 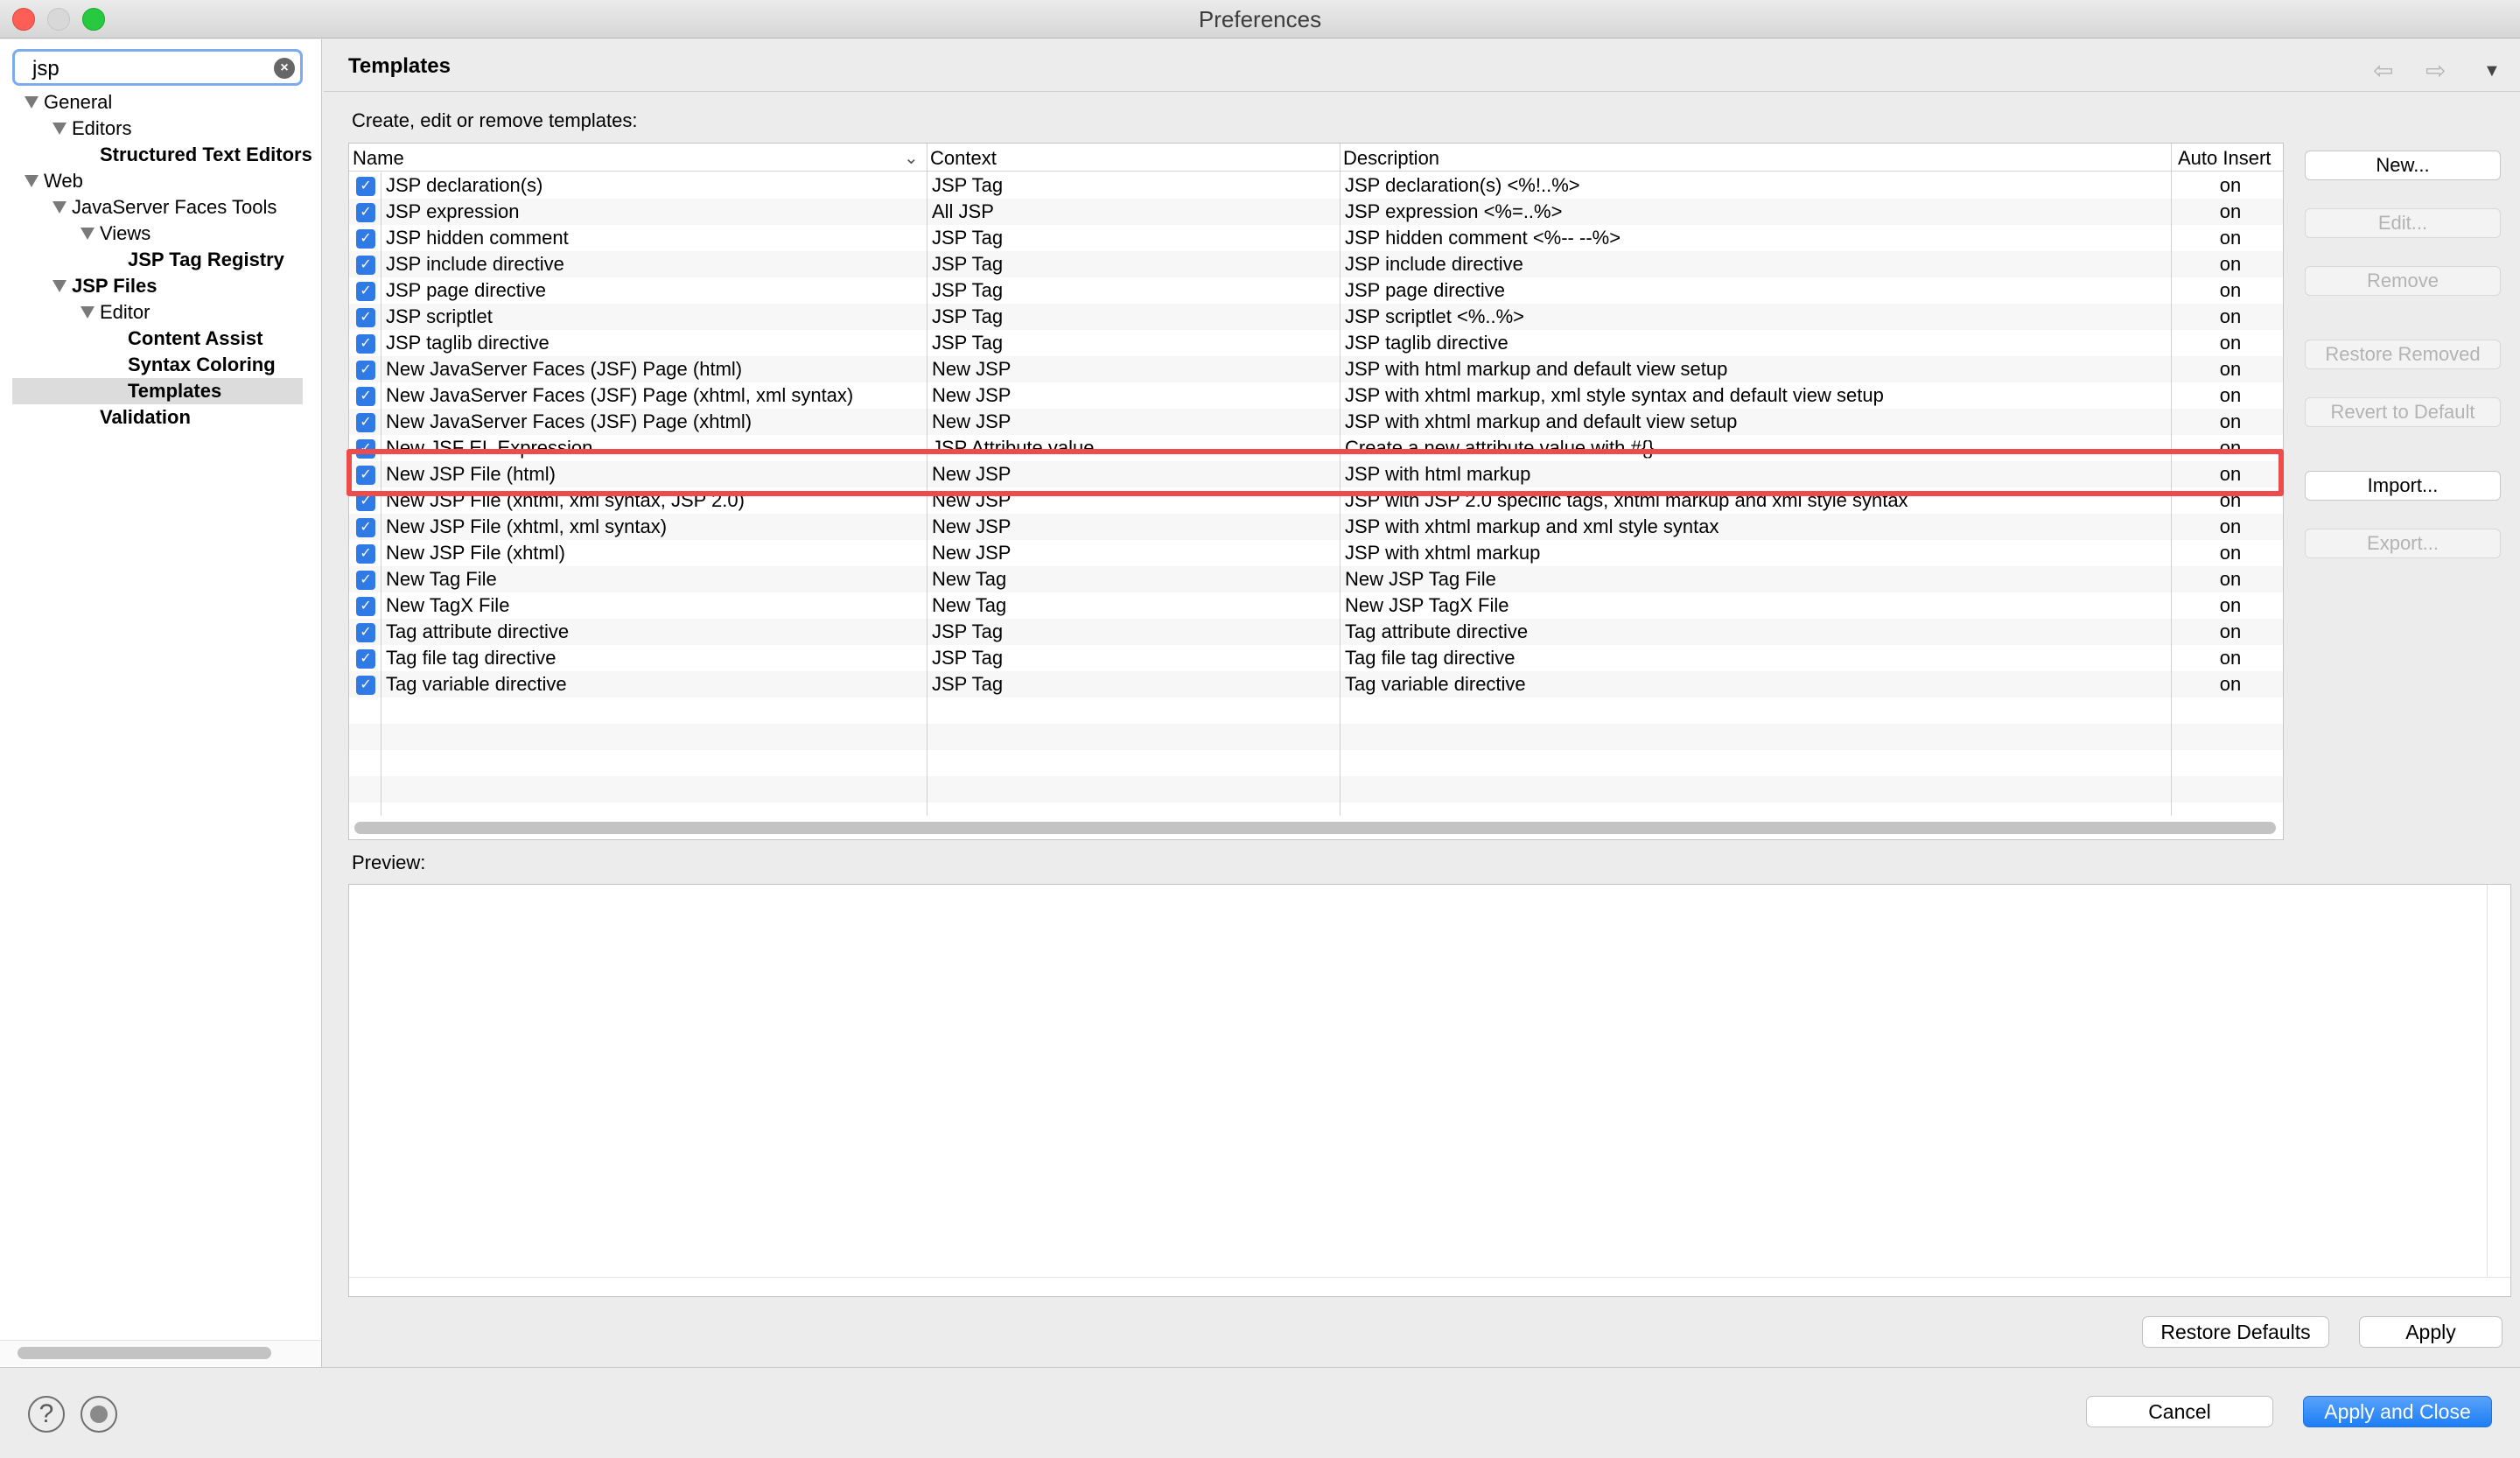 What do you see at coordinates (2403, 412) in the screenshot?
I see `revert-to-default-button: Revert to Default` at bounding box center [2403, 412].